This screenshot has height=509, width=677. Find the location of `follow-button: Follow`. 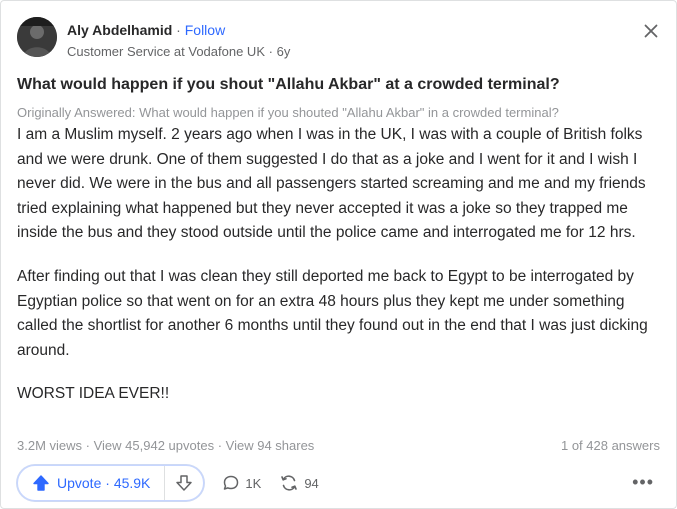

follow-button: Follow is located at coordinates (205, 30).